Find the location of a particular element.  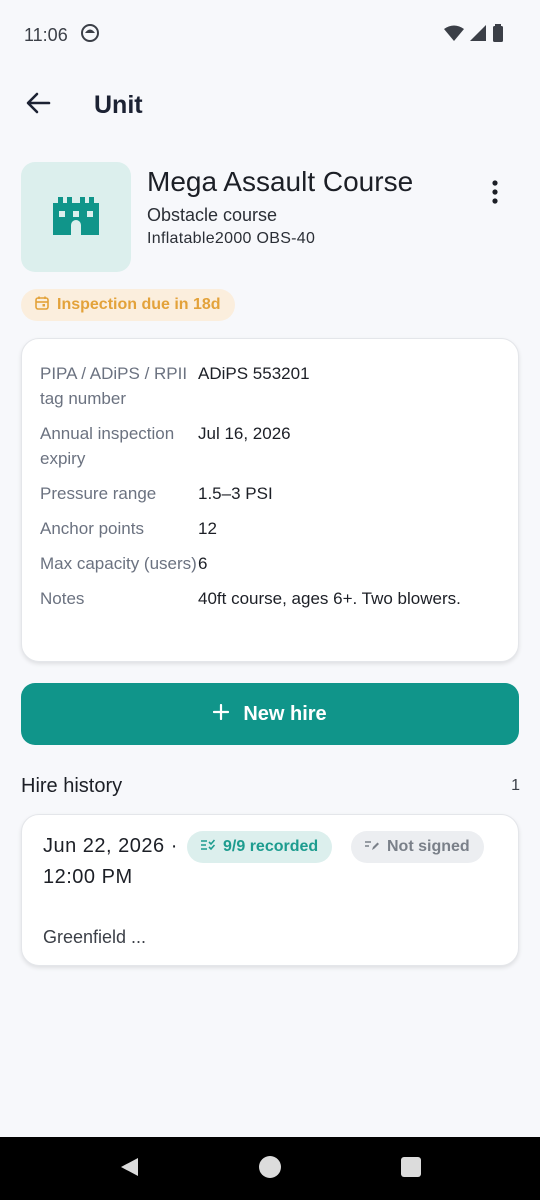

checklist-icon is located at coordinates (208, 847).